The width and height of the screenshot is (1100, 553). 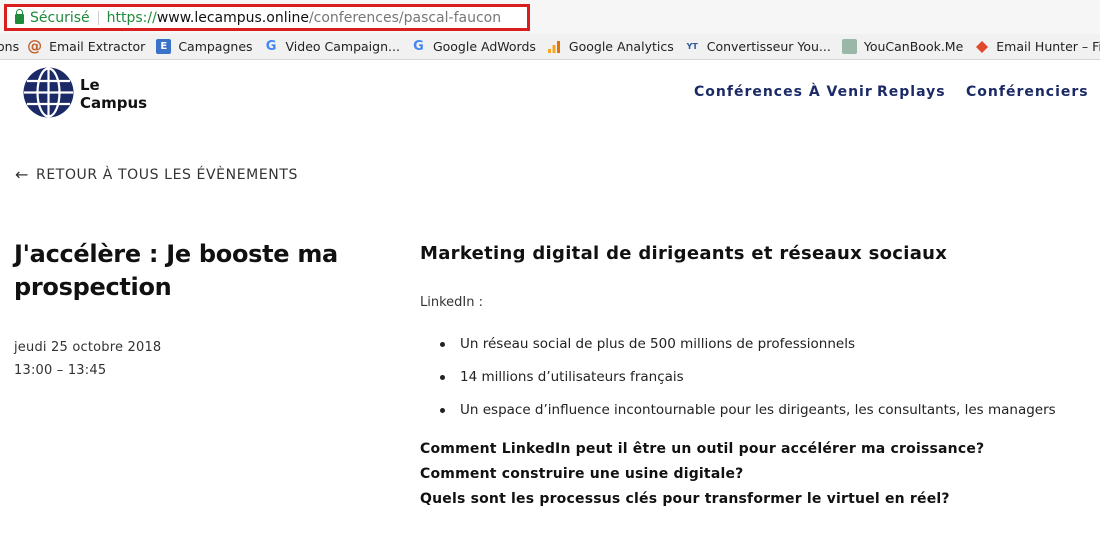 What do you see at coordinates (981, 46) in the screenshot?
I see `hunter-icon` at bounding box center [981, 46].